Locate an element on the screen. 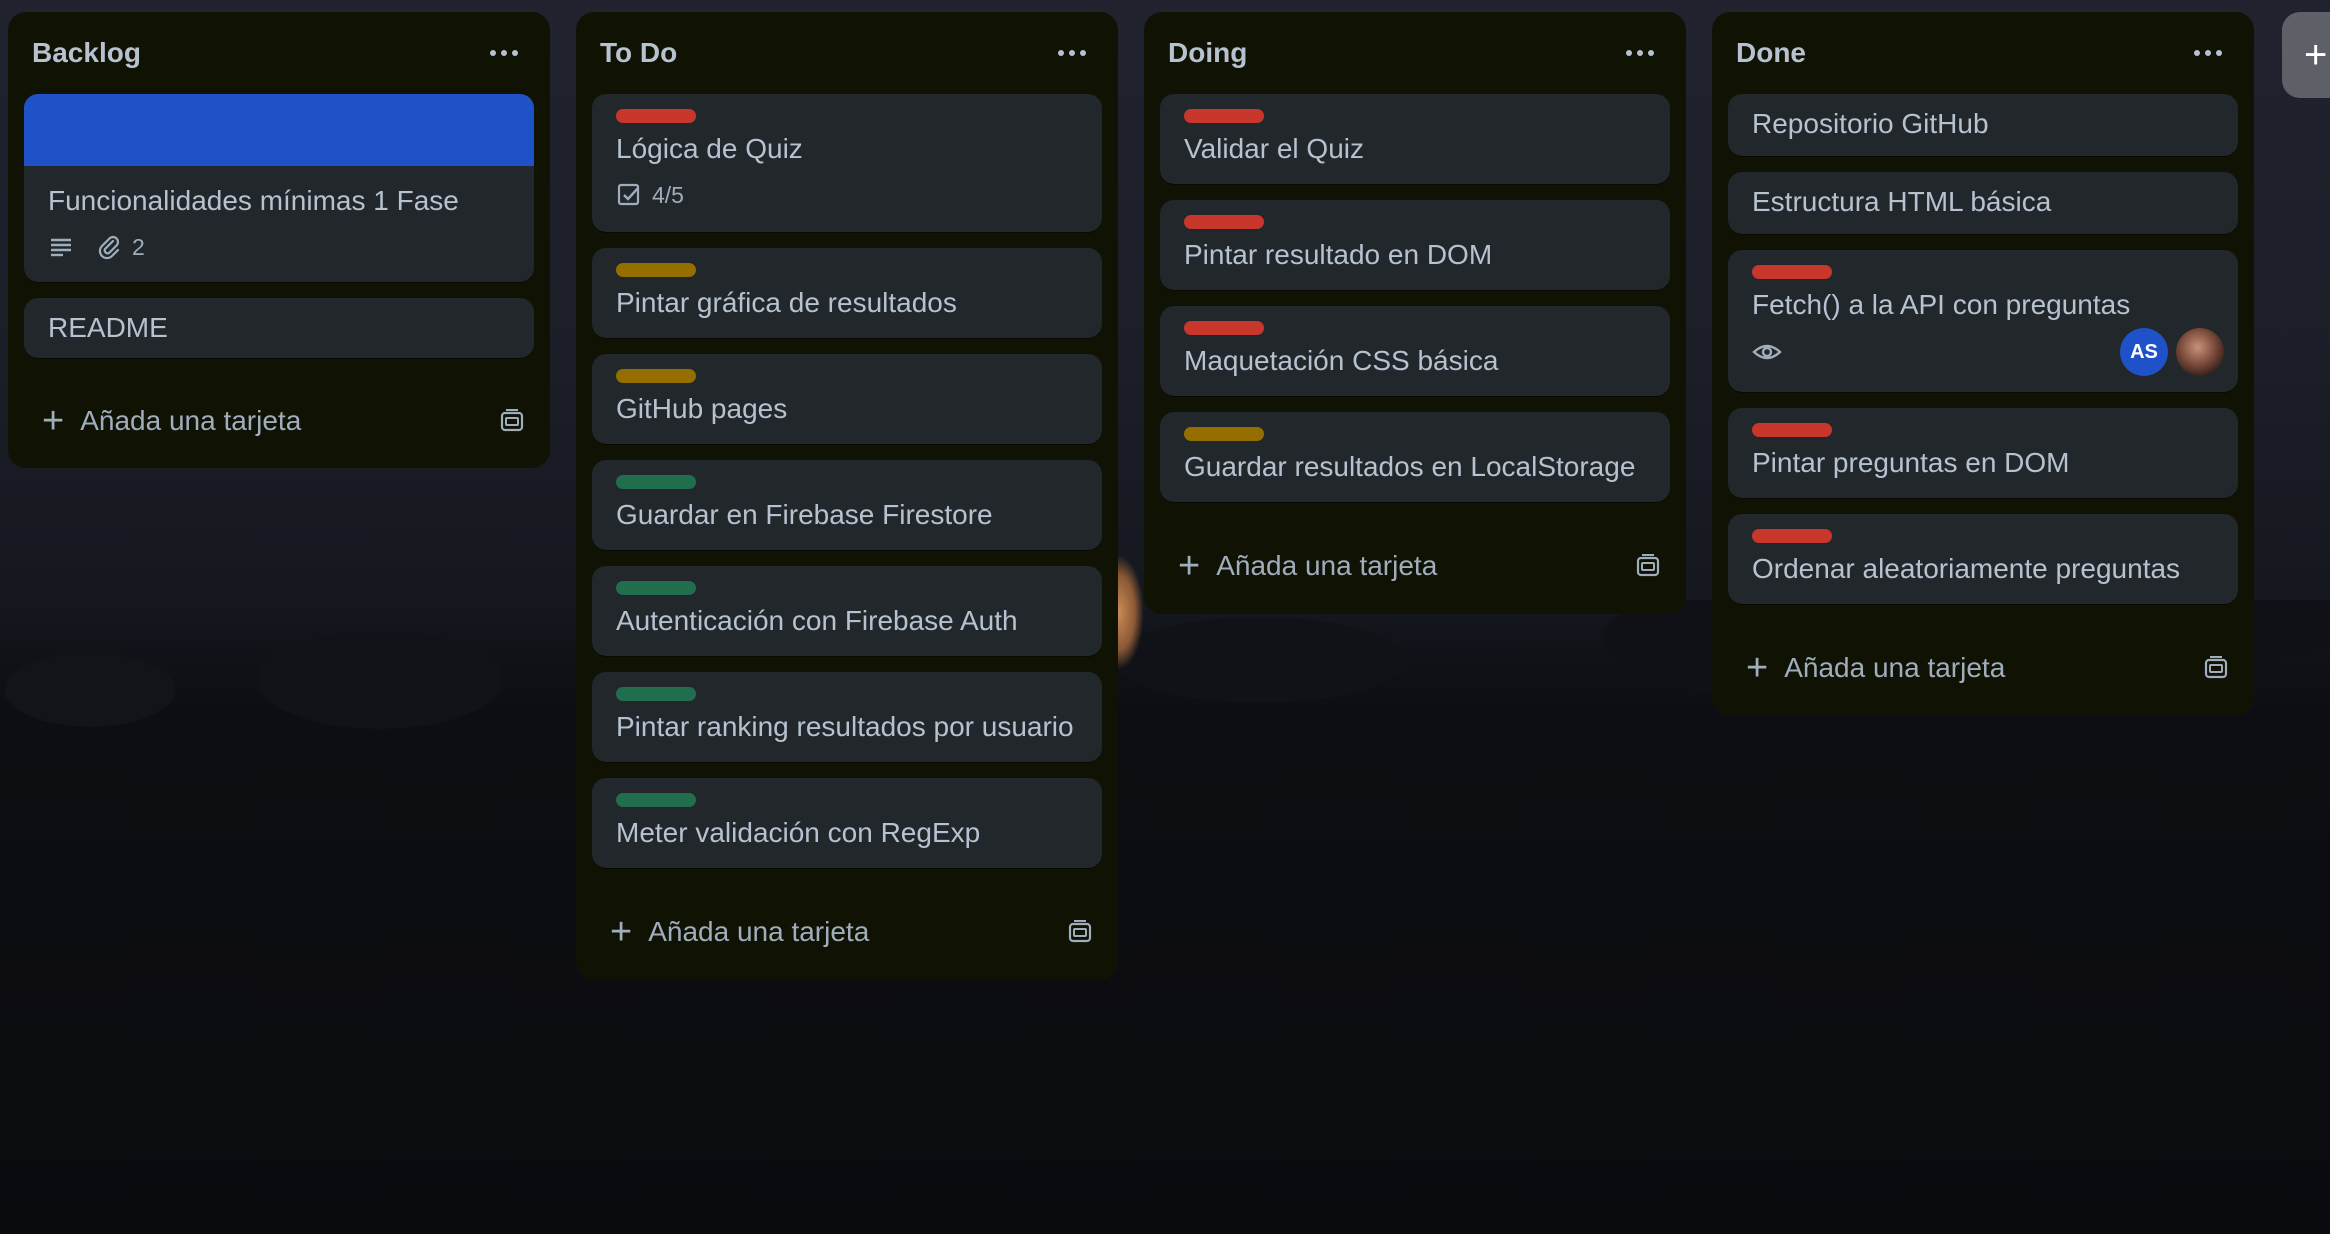 Image resolution: width=2330 pixels, height=1234 pixels. card-title: Maquetación CSS básica is located at coordinates (1341, 360).